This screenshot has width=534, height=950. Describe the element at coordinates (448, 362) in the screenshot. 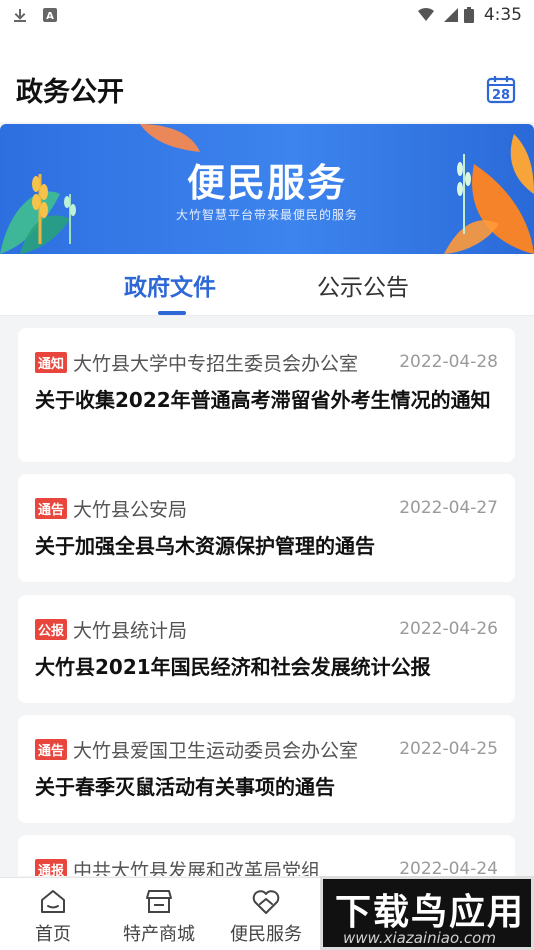

I see `article-date: 2022-04-28` at that location.